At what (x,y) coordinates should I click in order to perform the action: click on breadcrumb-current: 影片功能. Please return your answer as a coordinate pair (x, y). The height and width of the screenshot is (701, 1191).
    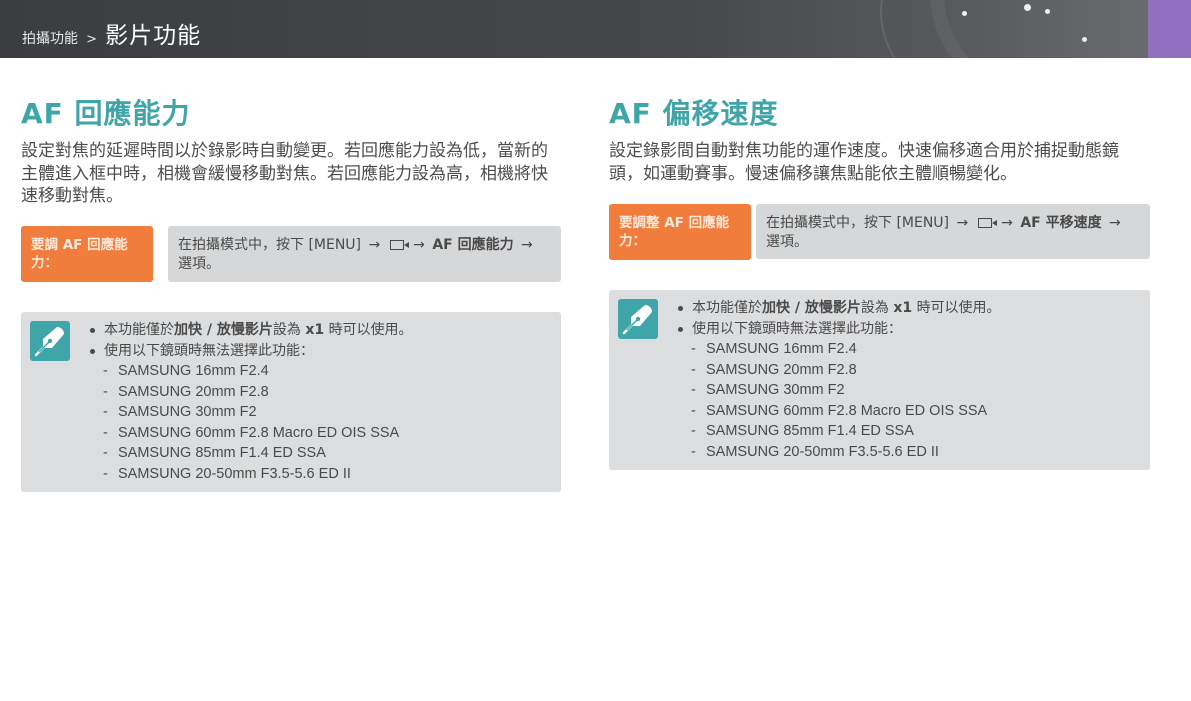
    Looking at the image, I should click on (153, 36).